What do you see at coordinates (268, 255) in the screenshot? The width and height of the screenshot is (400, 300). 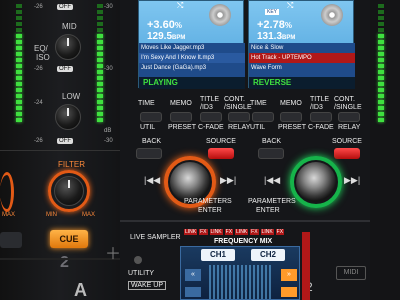 I see `ch2-tab: CH2` at bounding box center [268, 255].